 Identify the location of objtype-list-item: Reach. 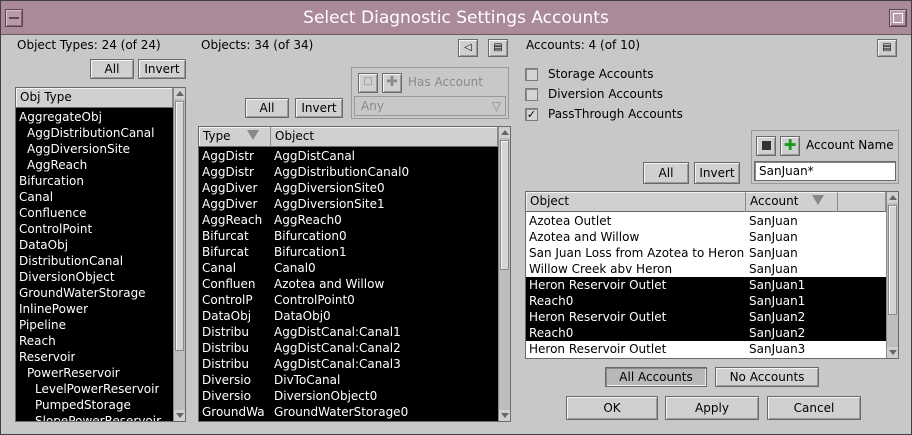
(94, 341).